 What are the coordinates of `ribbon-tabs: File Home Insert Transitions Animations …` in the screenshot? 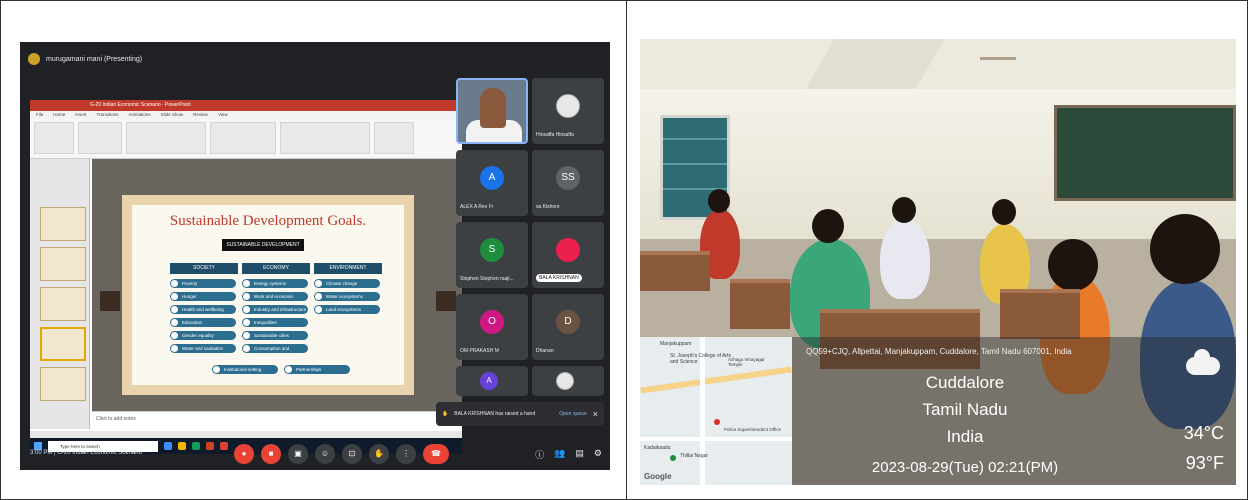 It's located at (246, 115).